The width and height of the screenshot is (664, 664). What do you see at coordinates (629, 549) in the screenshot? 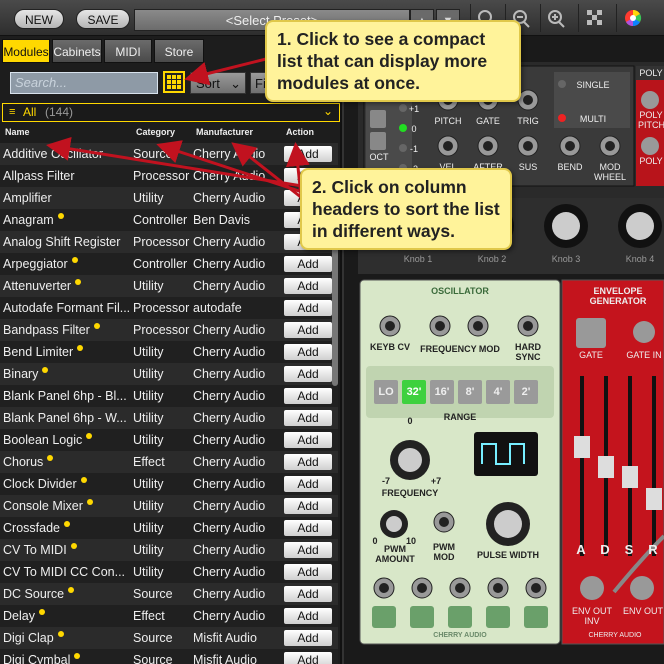
I see `sustain-label: S` at bounding box center [629, 549].